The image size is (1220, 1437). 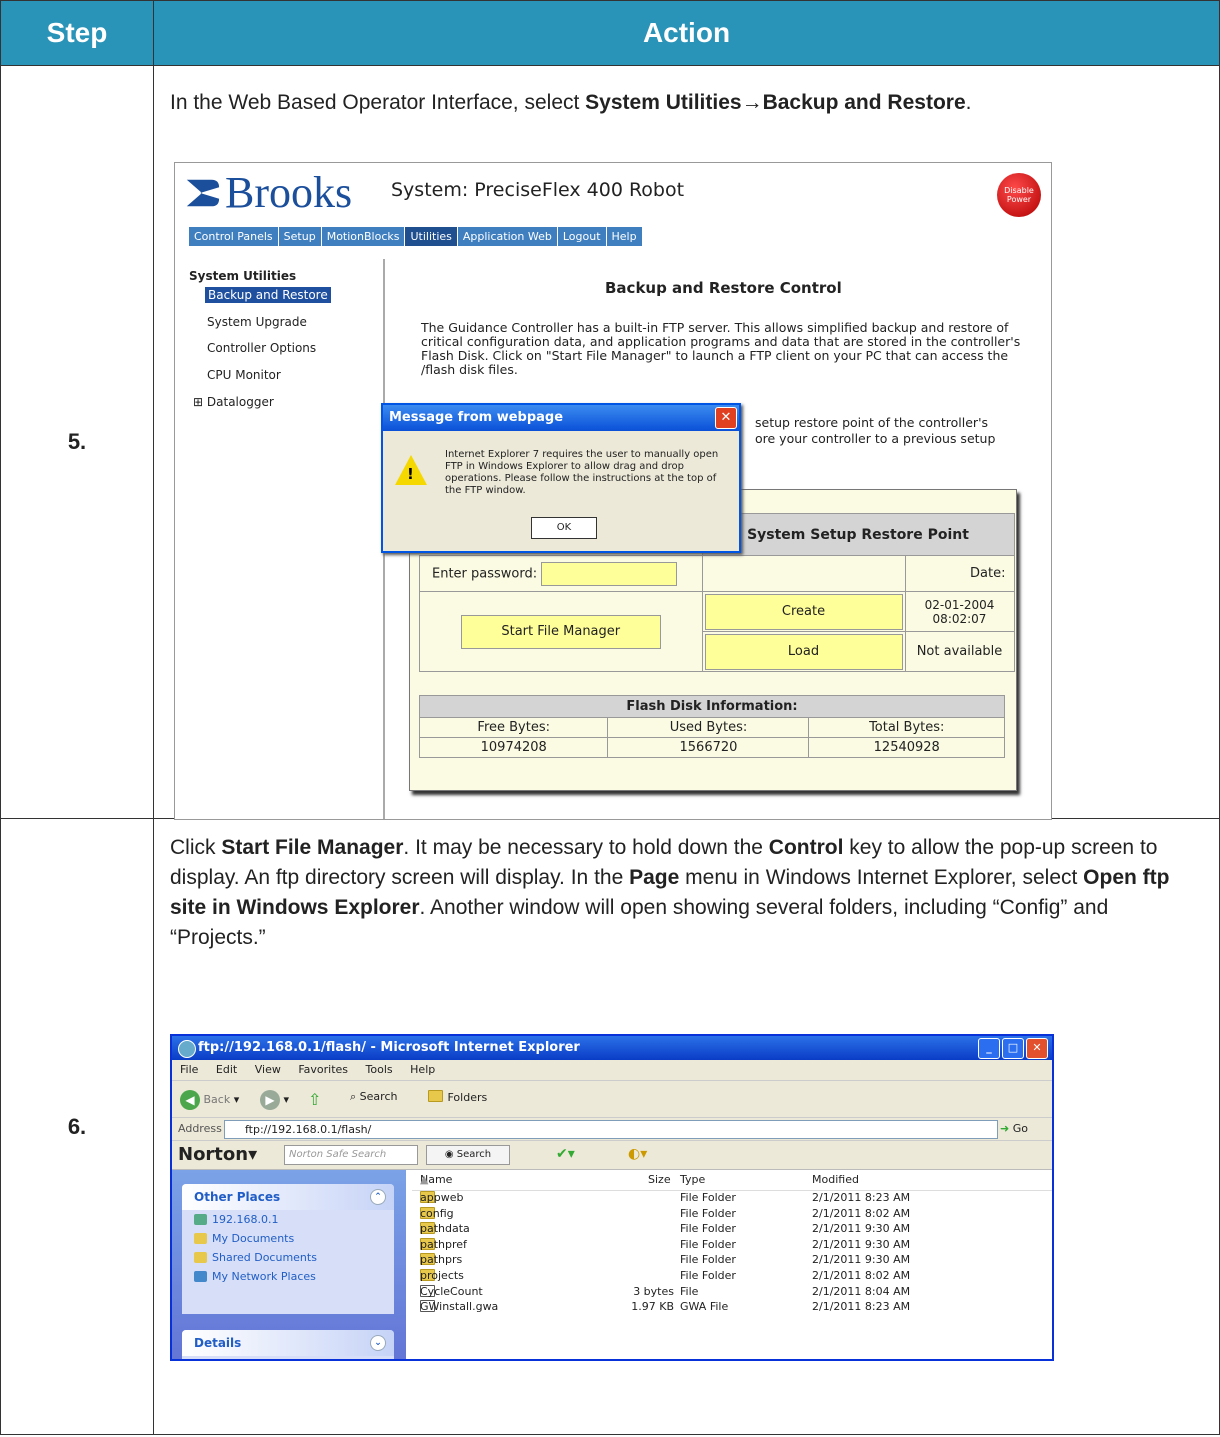 I want to click on norton-check-icon: ✔▾, so click(x=565, y=1154).